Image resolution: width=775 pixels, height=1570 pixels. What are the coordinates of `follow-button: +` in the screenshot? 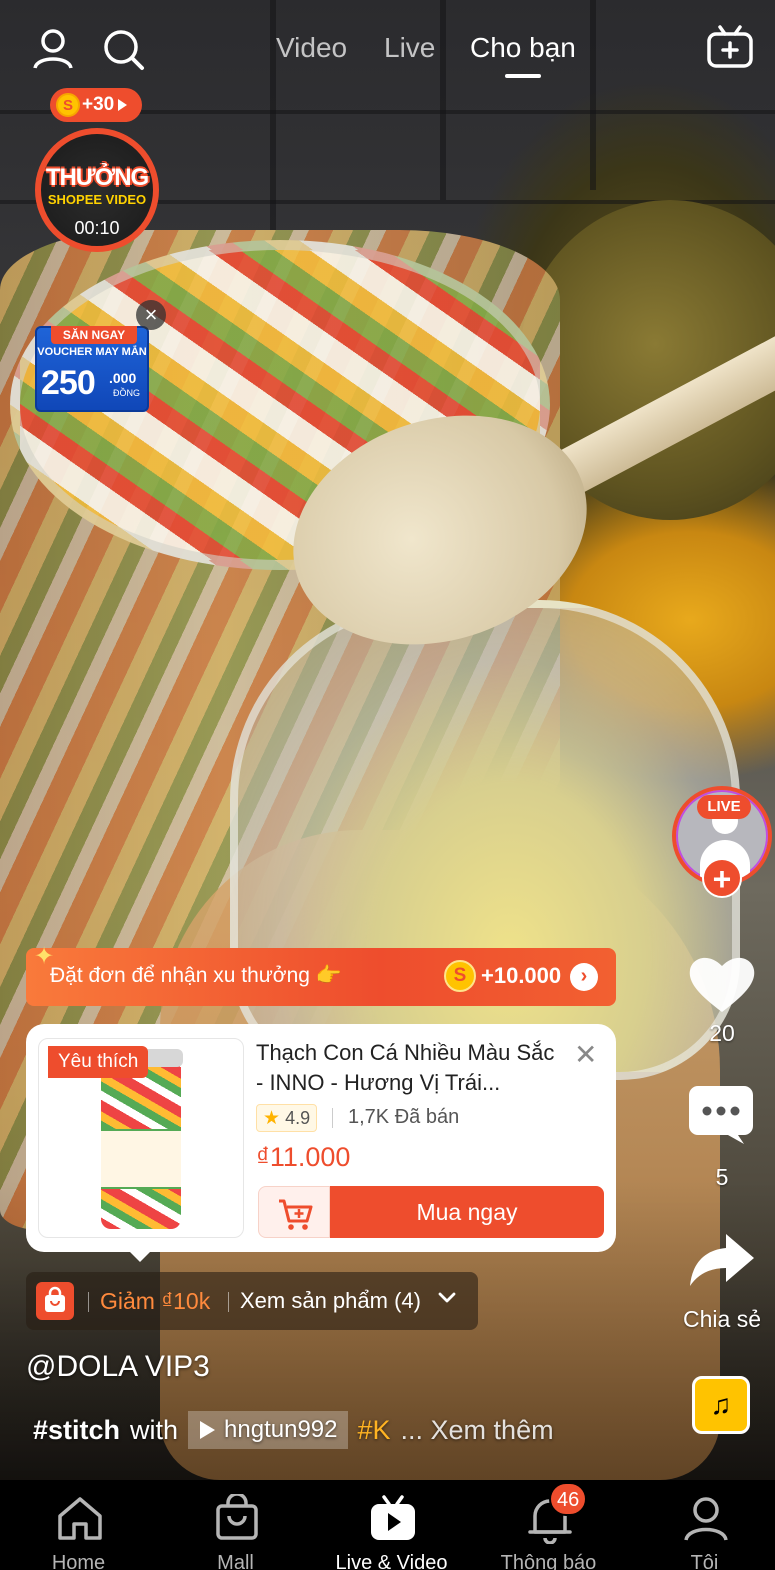 It's located at (722, 878).